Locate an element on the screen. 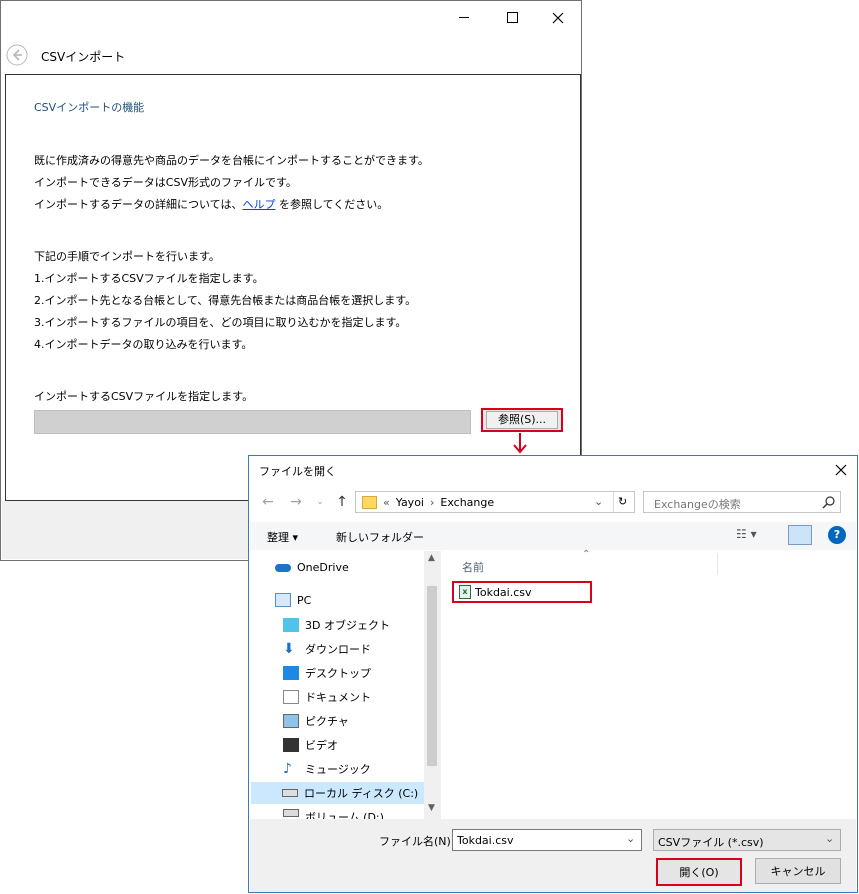 The width and height of the screenshot is (859, 894). filetype-select: CSVファイル (*.csv) ⌄ is located at coordinates (747, 840).